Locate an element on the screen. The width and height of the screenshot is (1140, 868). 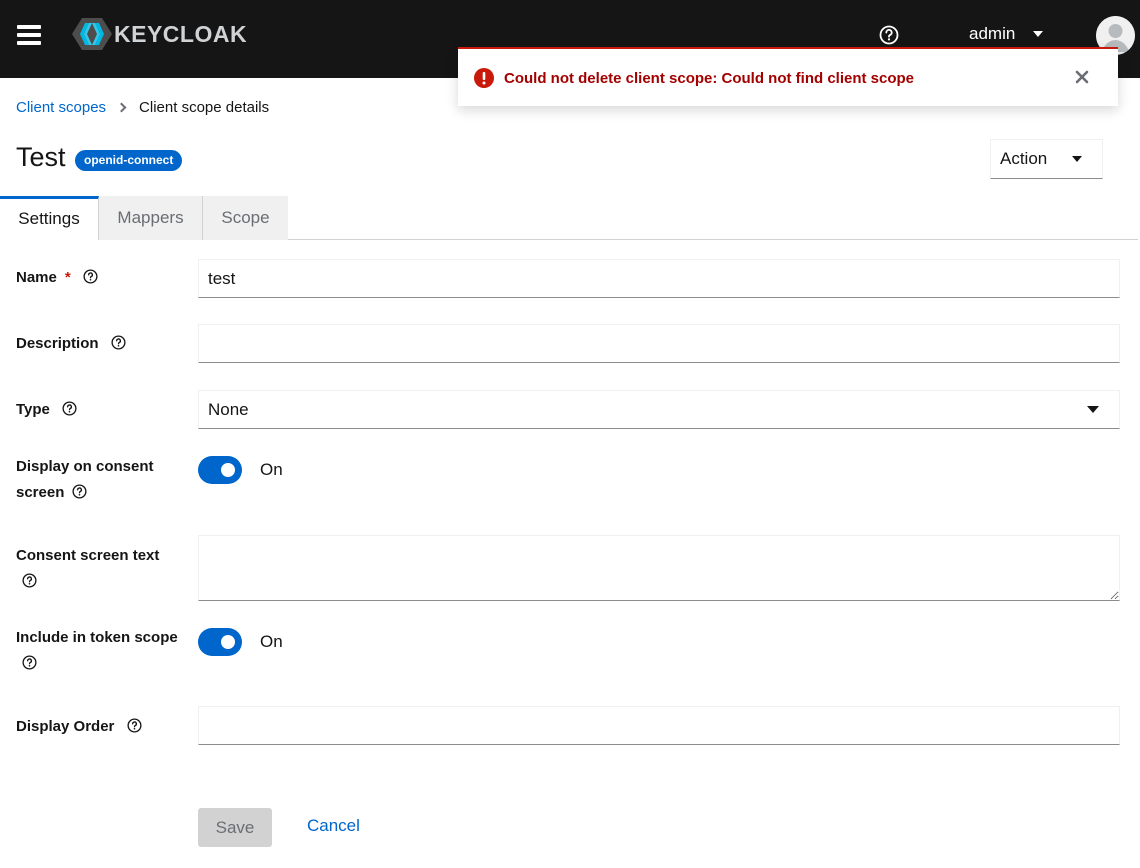
user-name: admin is located at coordinates (992, 33).